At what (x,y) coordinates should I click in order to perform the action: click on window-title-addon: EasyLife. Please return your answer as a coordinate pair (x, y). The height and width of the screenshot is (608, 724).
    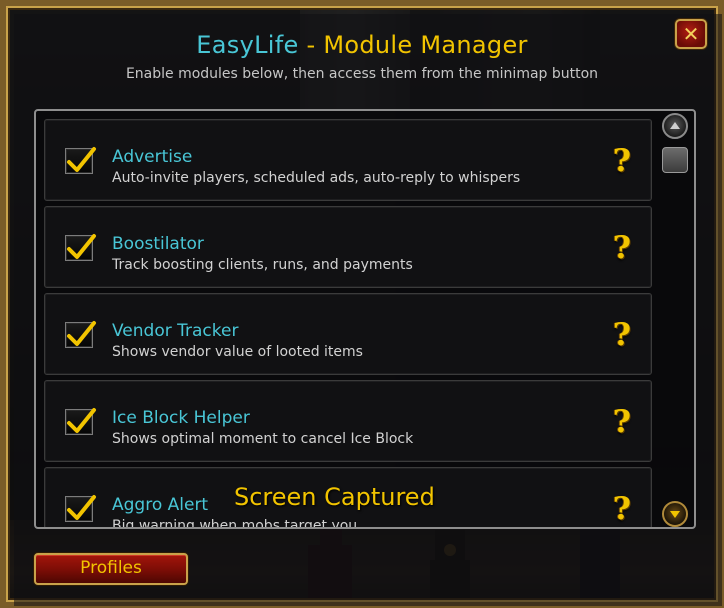
    Looking at the image, I should click on (247, 45).